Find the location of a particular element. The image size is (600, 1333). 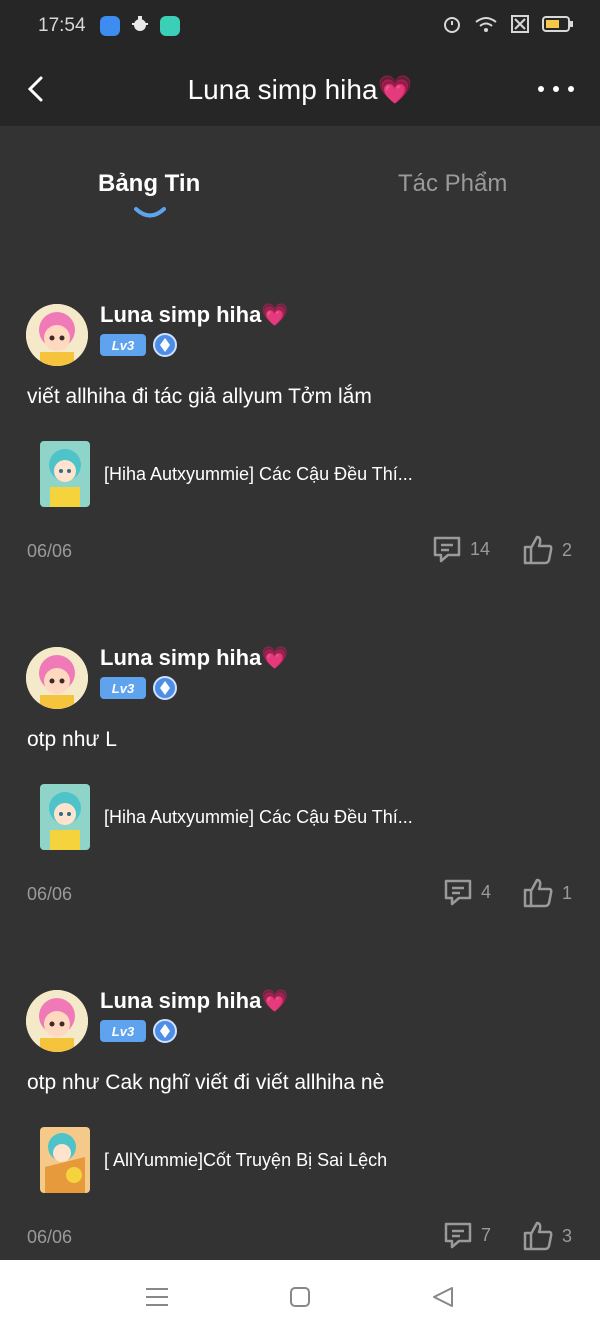

wifi-icon is located at coordinates (486, 26).